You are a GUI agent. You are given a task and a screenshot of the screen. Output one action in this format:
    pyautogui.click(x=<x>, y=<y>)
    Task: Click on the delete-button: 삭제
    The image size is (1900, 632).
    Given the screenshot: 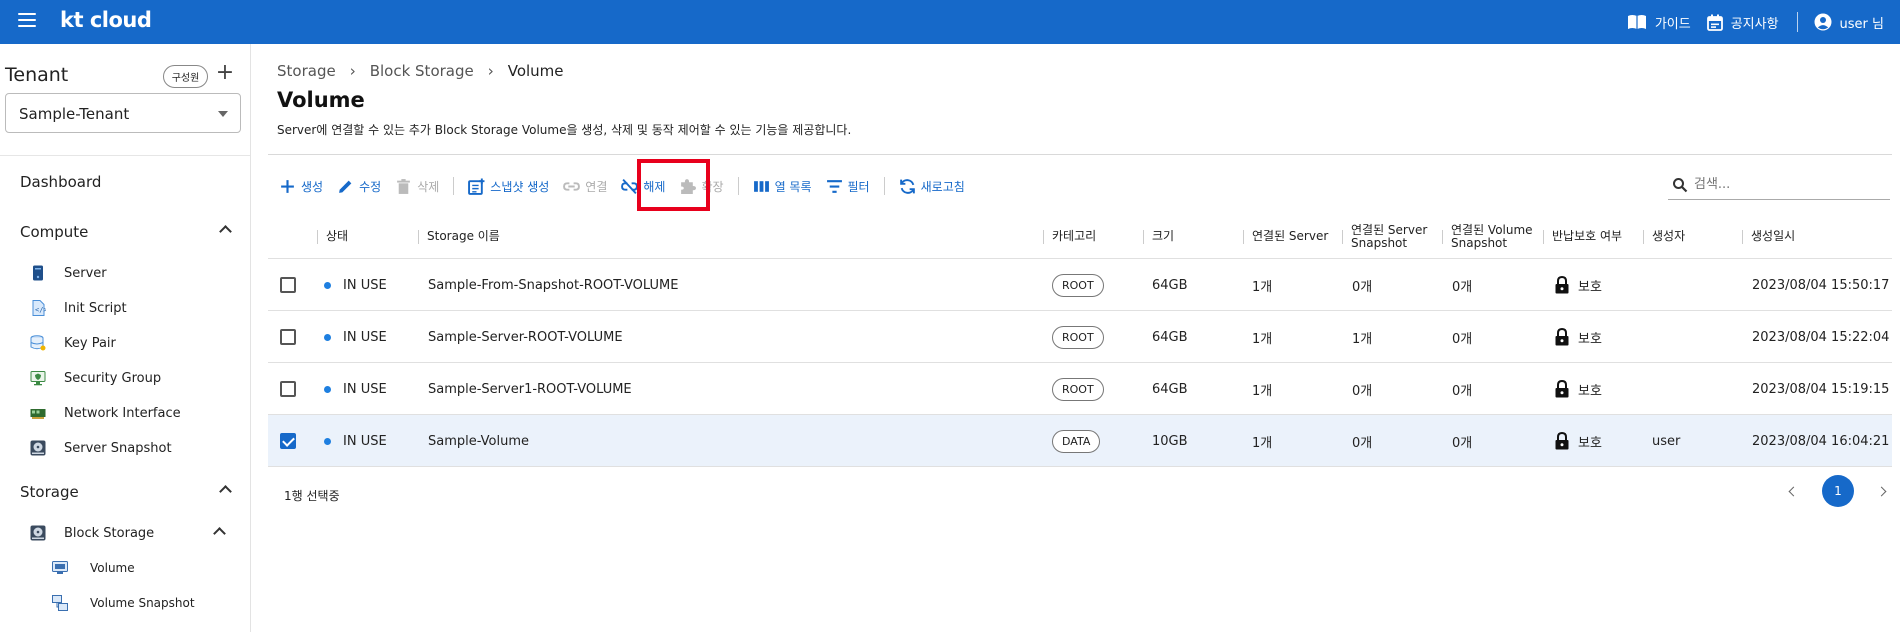 What is the action you would take?
    pyautogui.click(x=417, y=186)
    